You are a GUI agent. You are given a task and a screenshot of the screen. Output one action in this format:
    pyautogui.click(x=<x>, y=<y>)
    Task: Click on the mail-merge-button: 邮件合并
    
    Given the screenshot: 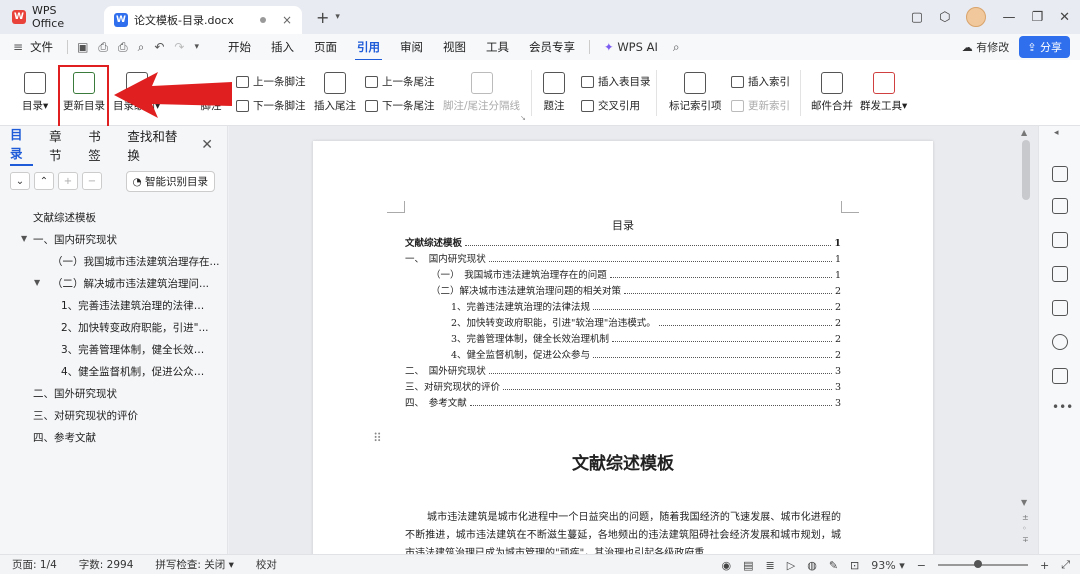 What is the action you would take?
    pyautogui.click(x=832, y=92)
    